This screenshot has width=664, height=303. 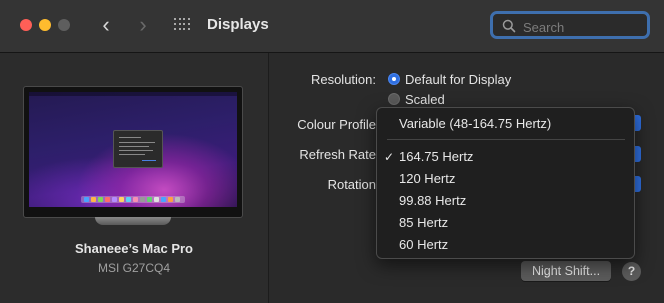 What do you see at coordinates (458, 79) in the screenshot?
I see `resolution-default-label: Default for Display` at bounding box center [458, 79].